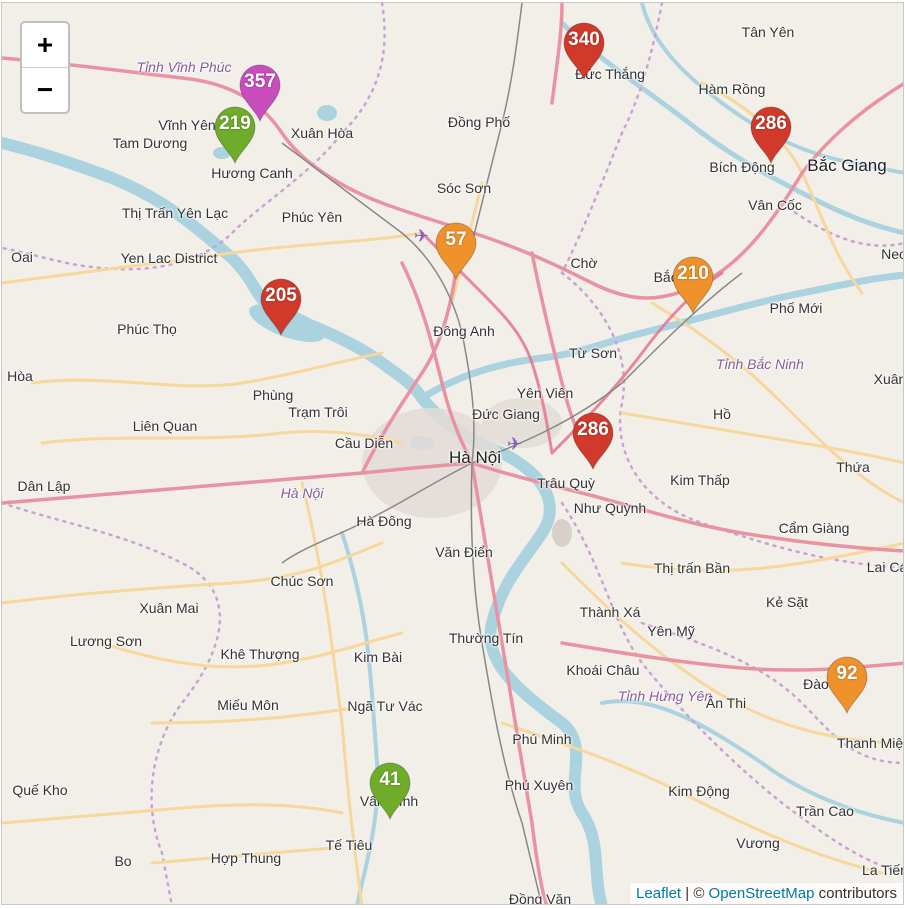 The width and height of the screenshot is (905, 908). Describe the element at coordinates (169, 608) in the screenshot. I see `place-label: Xuân Mai` at that location.